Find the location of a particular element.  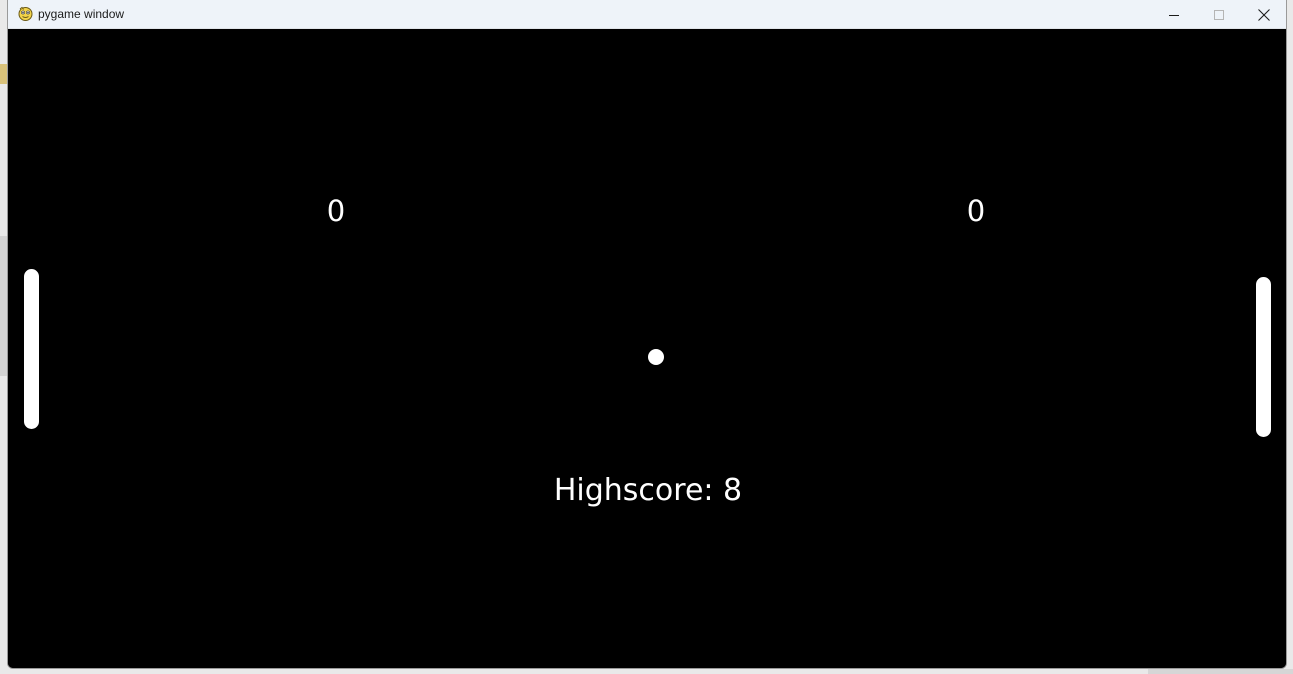

window-title: pygame window is located at coordinates (81, 14).